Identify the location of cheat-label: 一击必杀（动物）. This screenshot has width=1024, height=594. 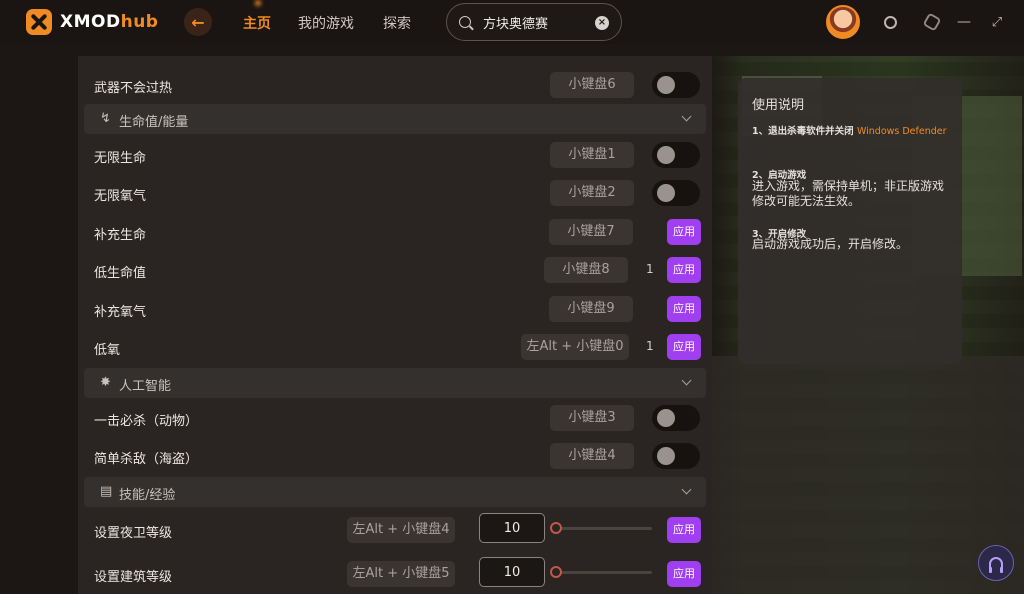
(146, 421).